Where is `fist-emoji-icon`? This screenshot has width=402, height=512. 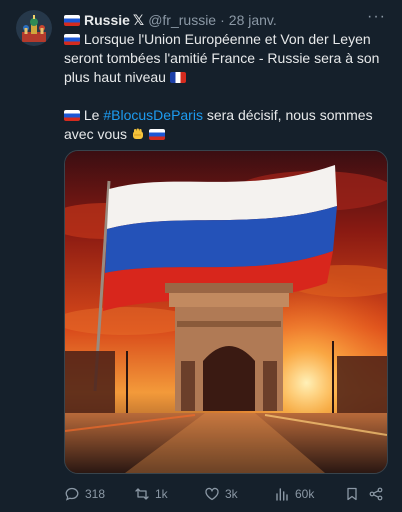
fist-emoji-icon is located at coordinates (137, 133).